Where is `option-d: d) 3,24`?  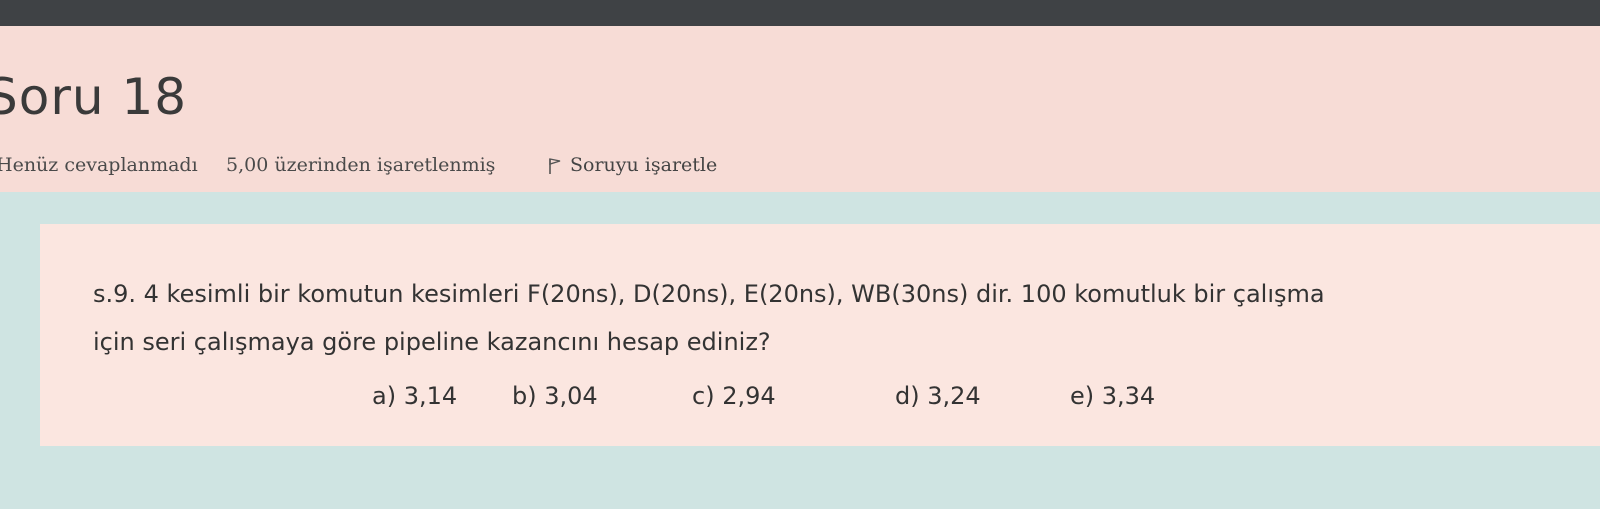
option-d: d) 3,24 is located at coordinates (938, 396).